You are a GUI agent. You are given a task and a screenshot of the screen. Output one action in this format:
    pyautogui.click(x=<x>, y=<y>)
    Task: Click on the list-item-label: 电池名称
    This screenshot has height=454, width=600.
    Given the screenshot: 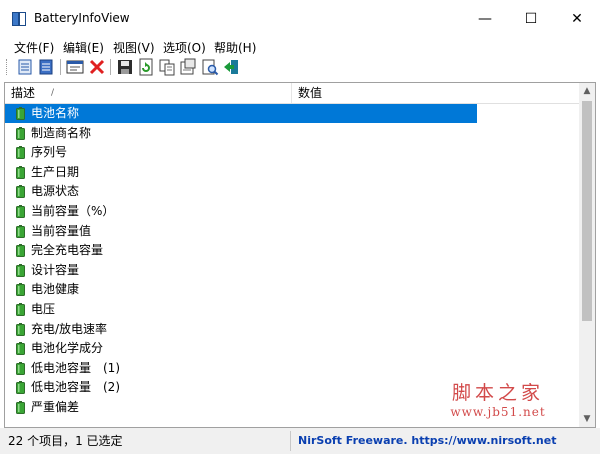 What is the action you would take?
    pyautogui.click(x=241, y=113)
    